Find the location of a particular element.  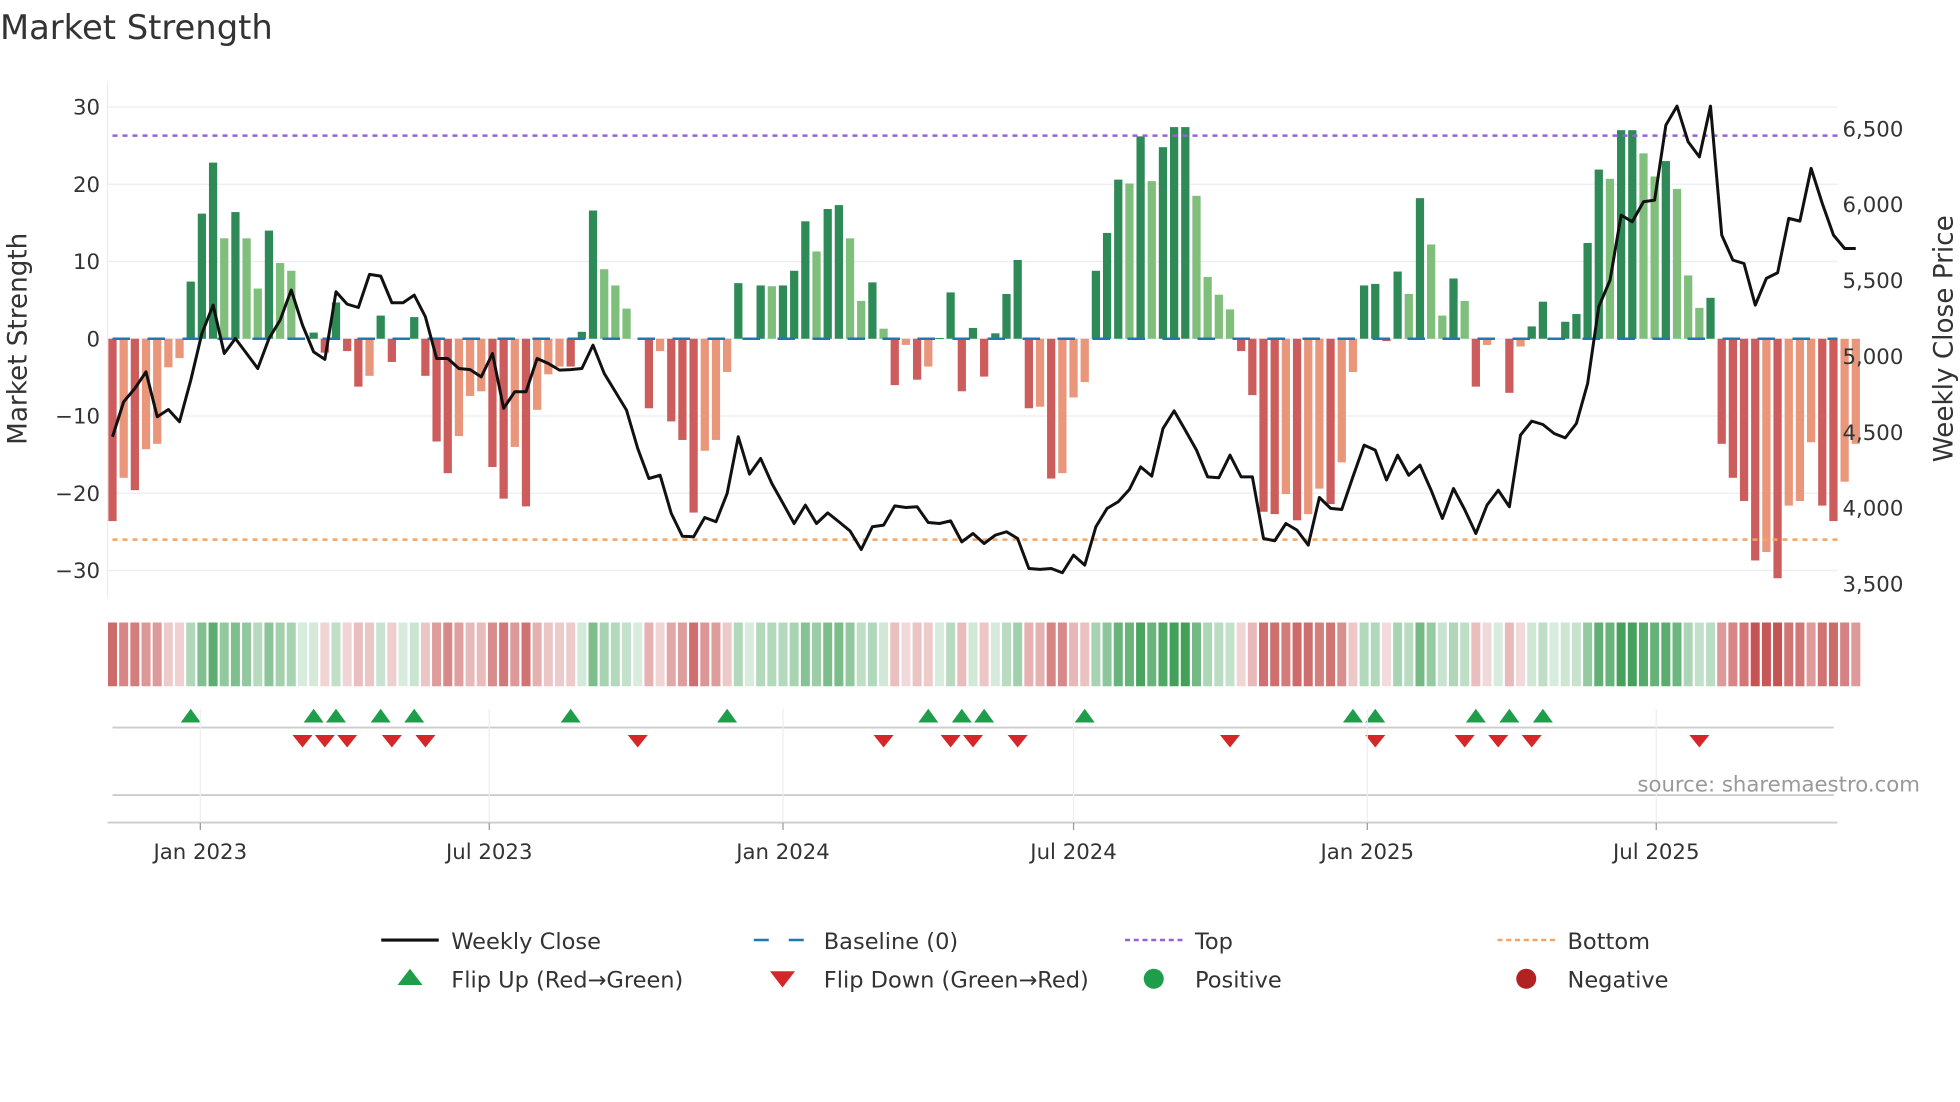

flip-markers is located at coordinates (973, 752).